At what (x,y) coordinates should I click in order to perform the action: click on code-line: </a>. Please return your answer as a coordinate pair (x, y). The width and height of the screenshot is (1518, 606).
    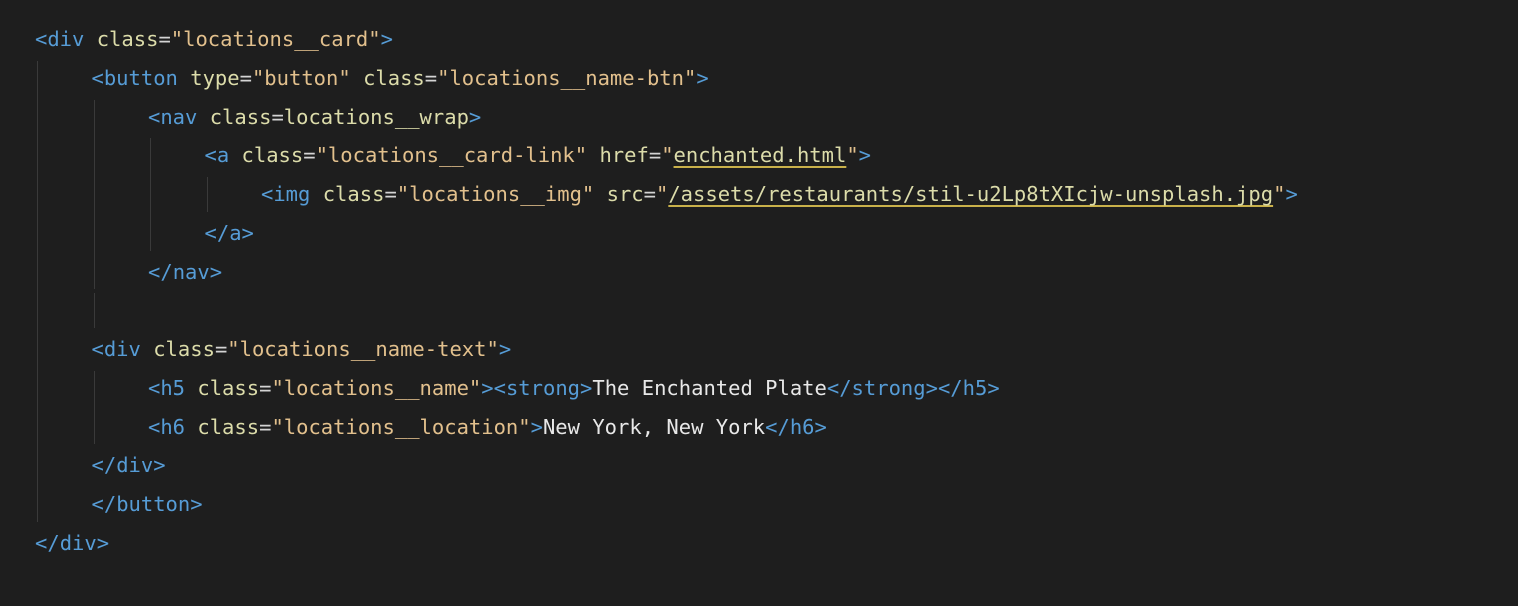
    Looking at the image, I should click on (666, 233).